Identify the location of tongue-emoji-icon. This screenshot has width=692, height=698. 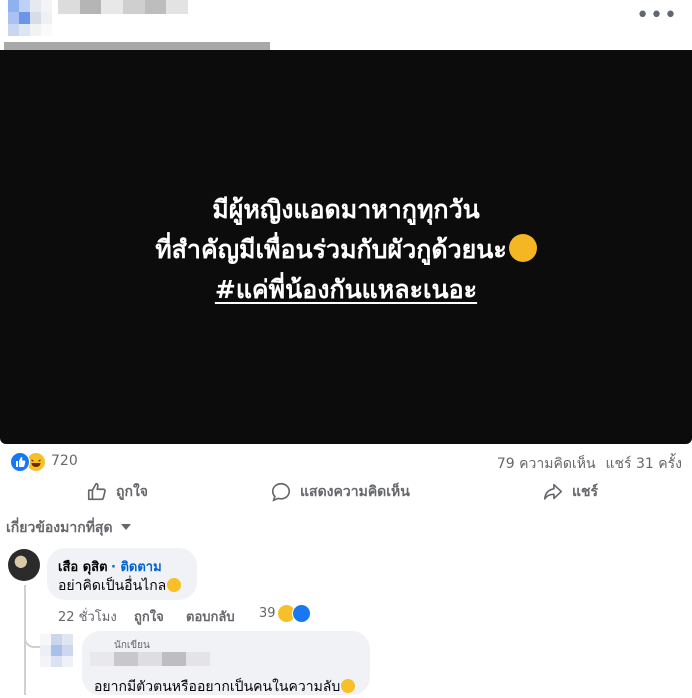
(348, 686).